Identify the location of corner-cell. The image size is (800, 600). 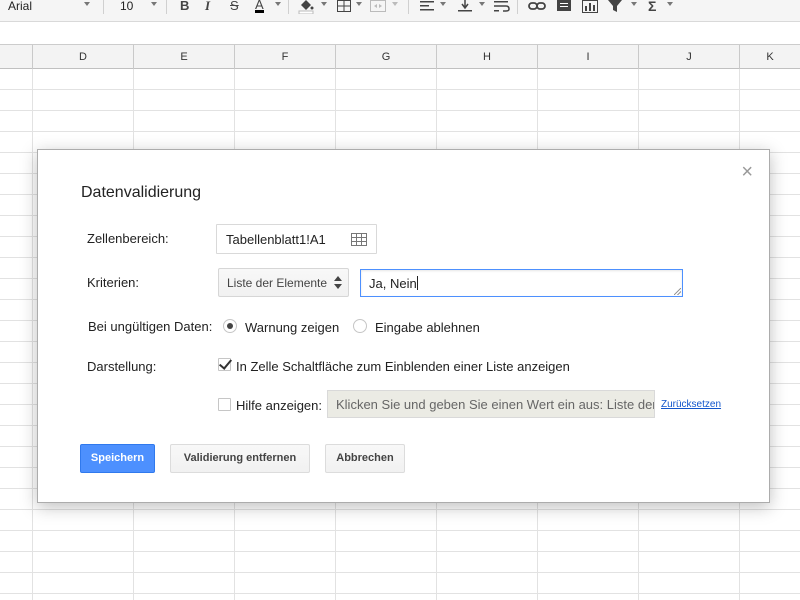
(16, 57).